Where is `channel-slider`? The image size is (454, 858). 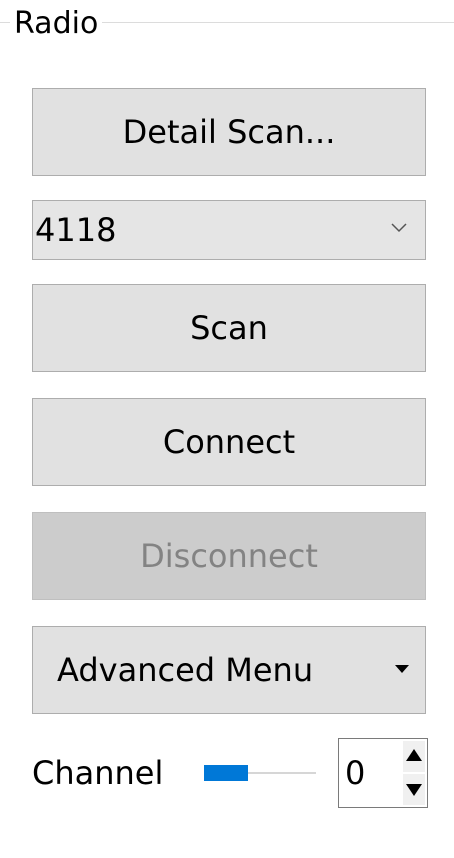 channel-slider is located at coordinates (260, 773).